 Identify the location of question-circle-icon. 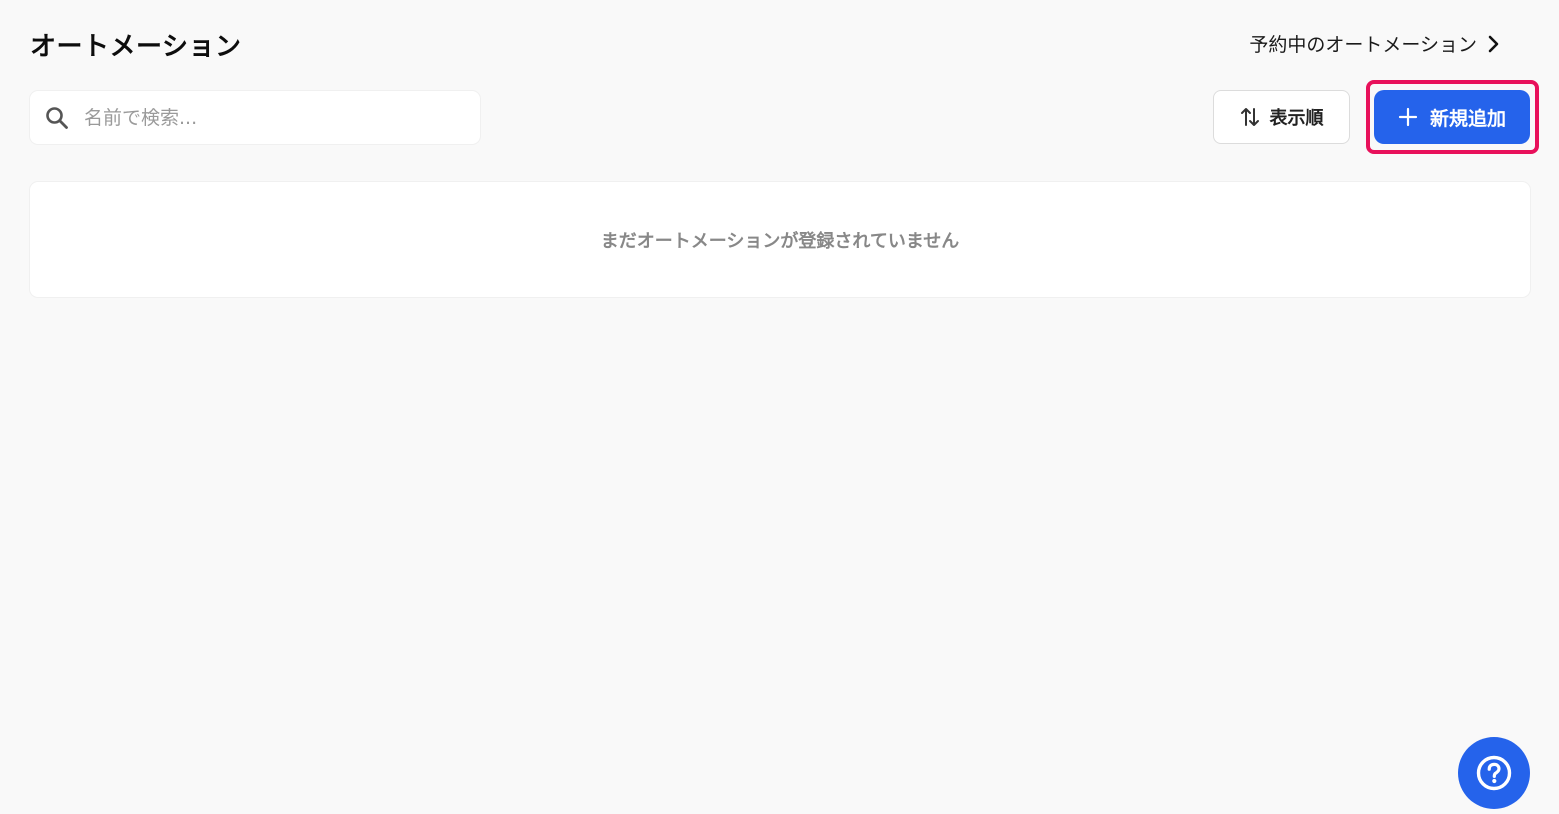
(1494, 773).